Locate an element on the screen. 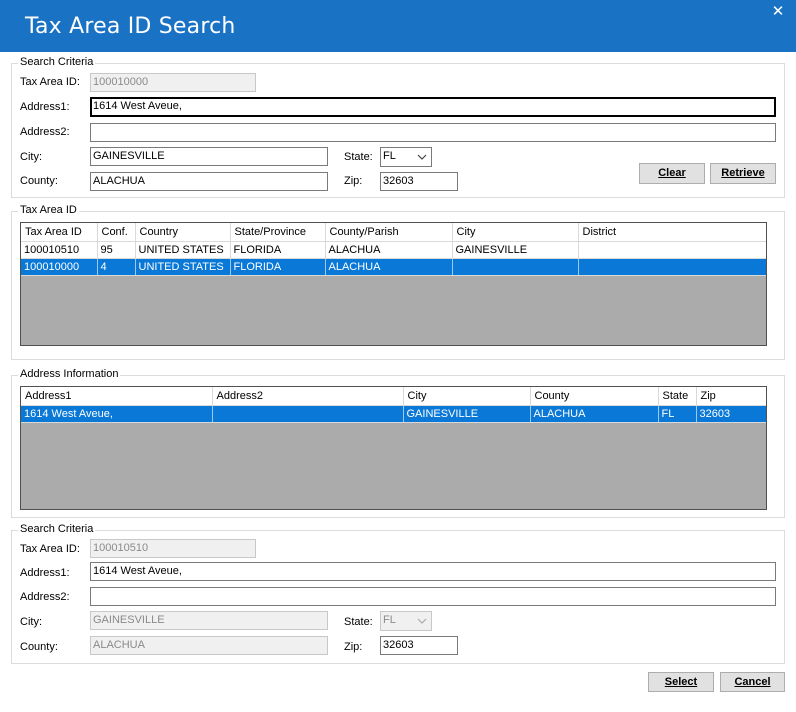 Image resolution: width=796 pixels, height=712 pixels. column-header: County/Parish is located at coordinates (389, 232).